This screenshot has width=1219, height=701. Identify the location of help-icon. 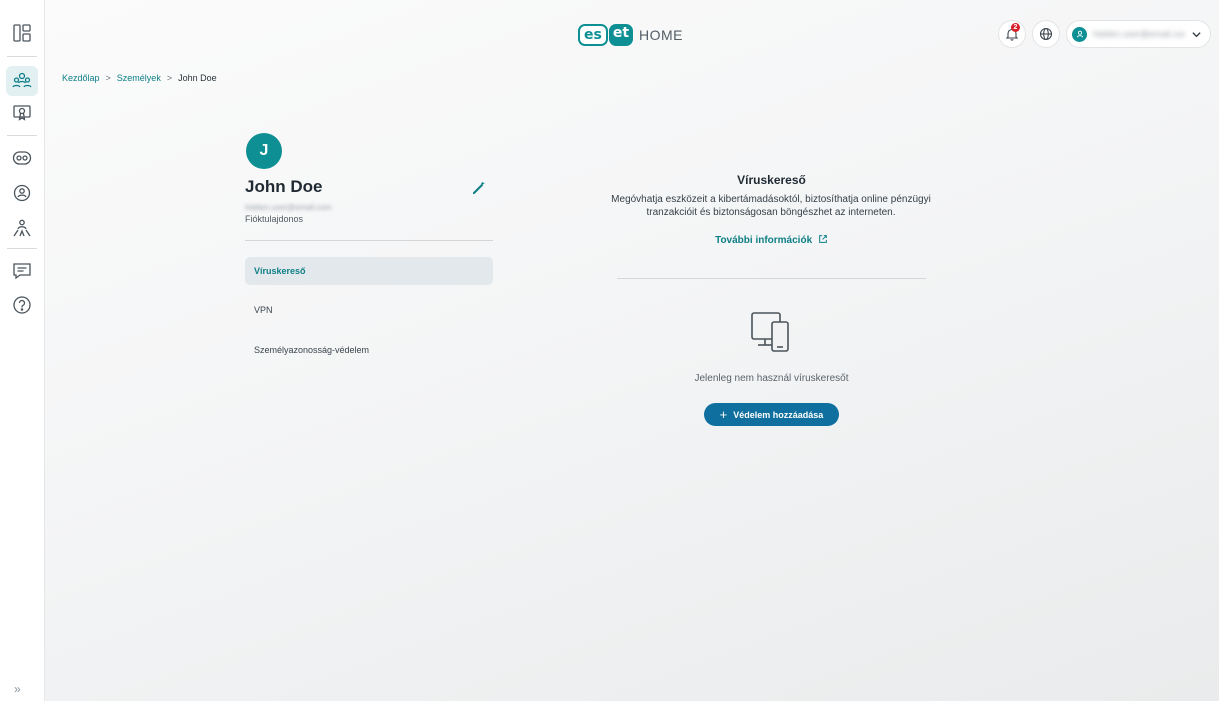
(22, 305).